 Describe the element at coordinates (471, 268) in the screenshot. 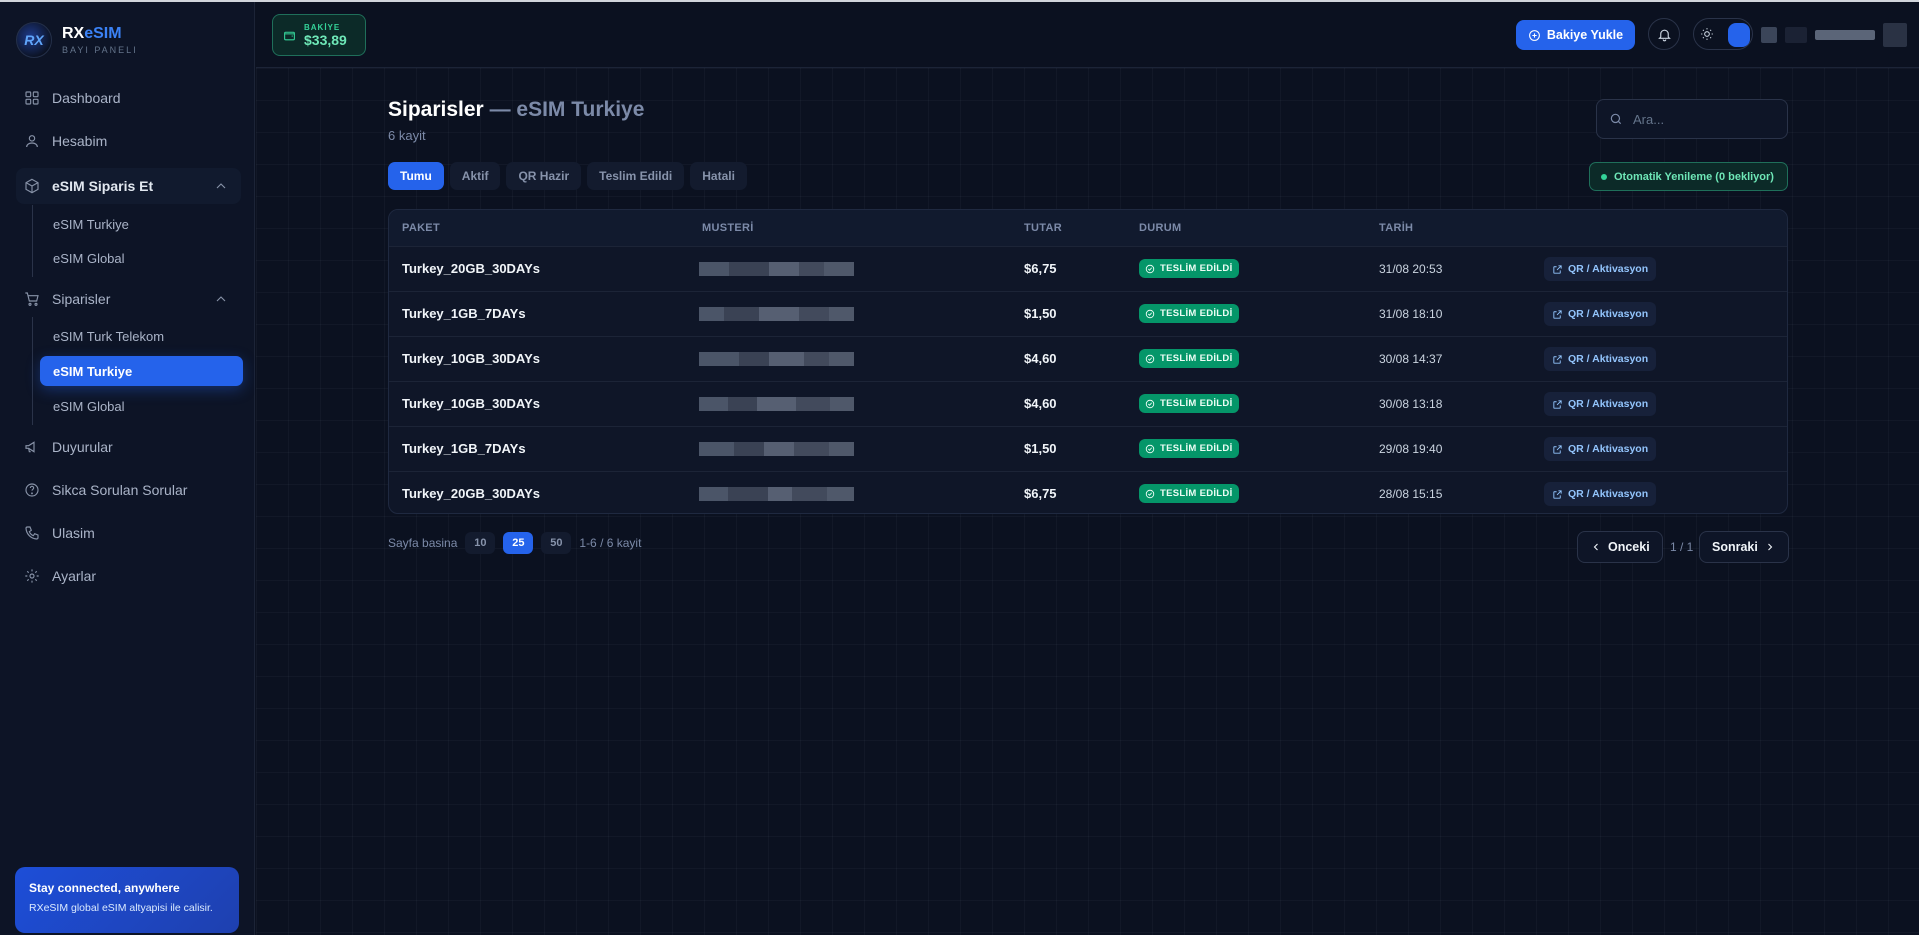

I see `package-name: Turkey_20GB_30DAYs` at that location.